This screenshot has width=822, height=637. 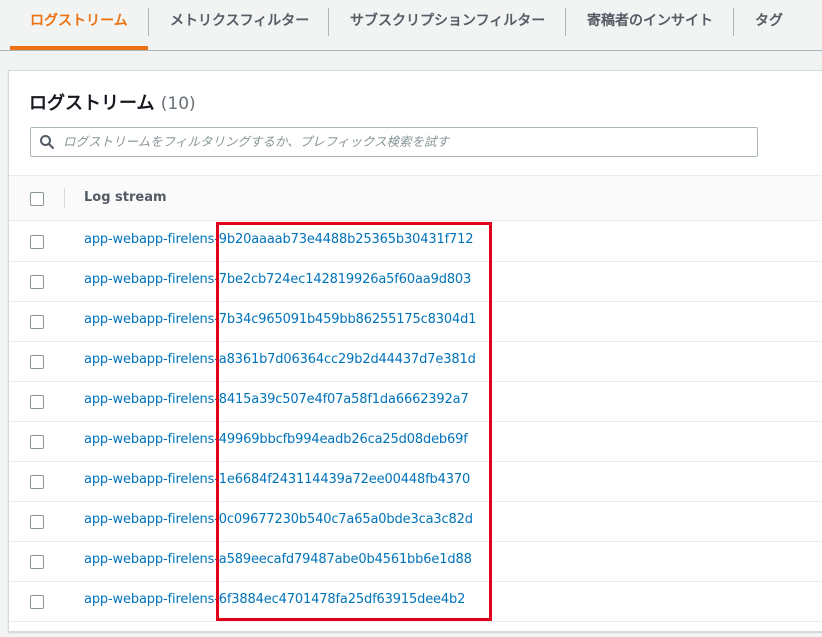 I want to click on tab-log-streams: ログストリーム, so click(x=79, y=25).